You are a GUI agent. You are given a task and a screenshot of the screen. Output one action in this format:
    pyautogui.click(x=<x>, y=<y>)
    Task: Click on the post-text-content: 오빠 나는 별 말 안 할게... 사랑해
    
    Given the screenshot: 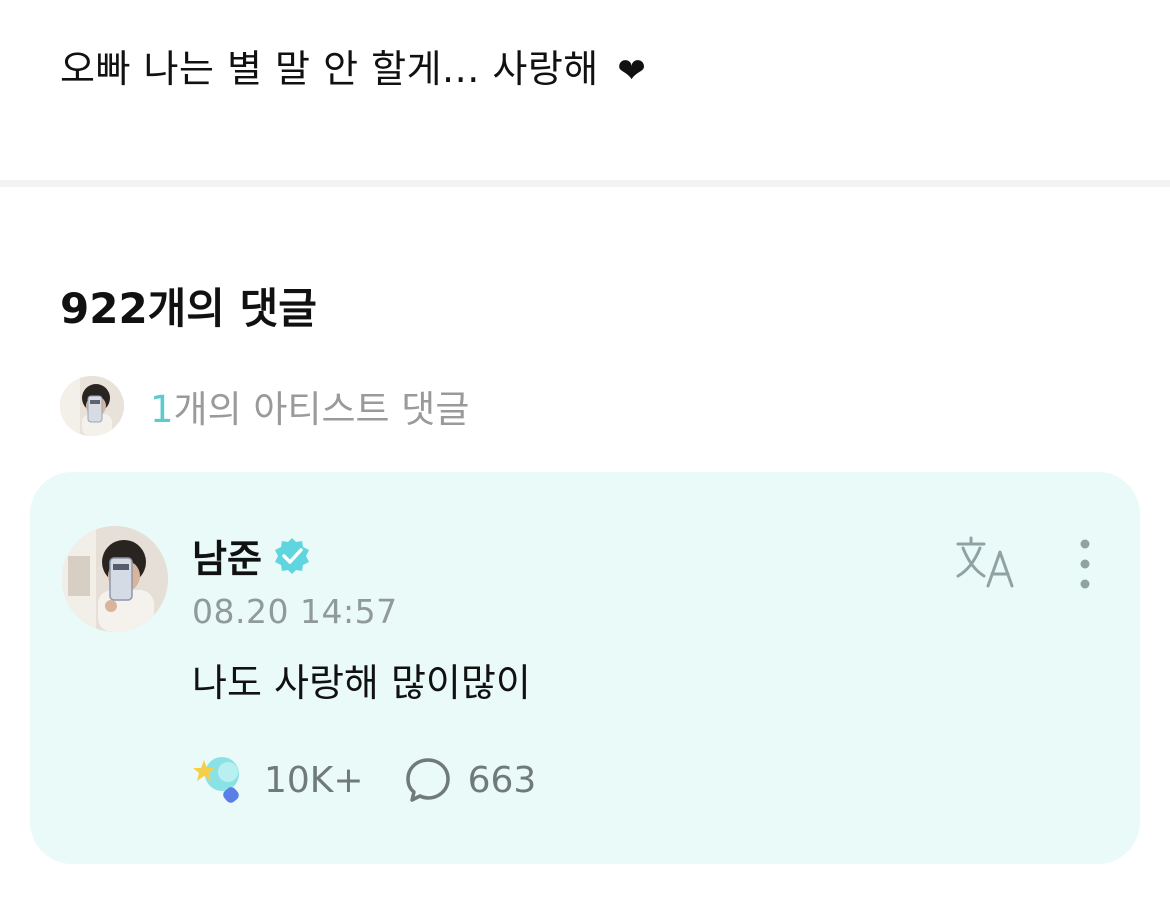 What is the action you would take?
    pyautogui.click(x=329, y=69)
    